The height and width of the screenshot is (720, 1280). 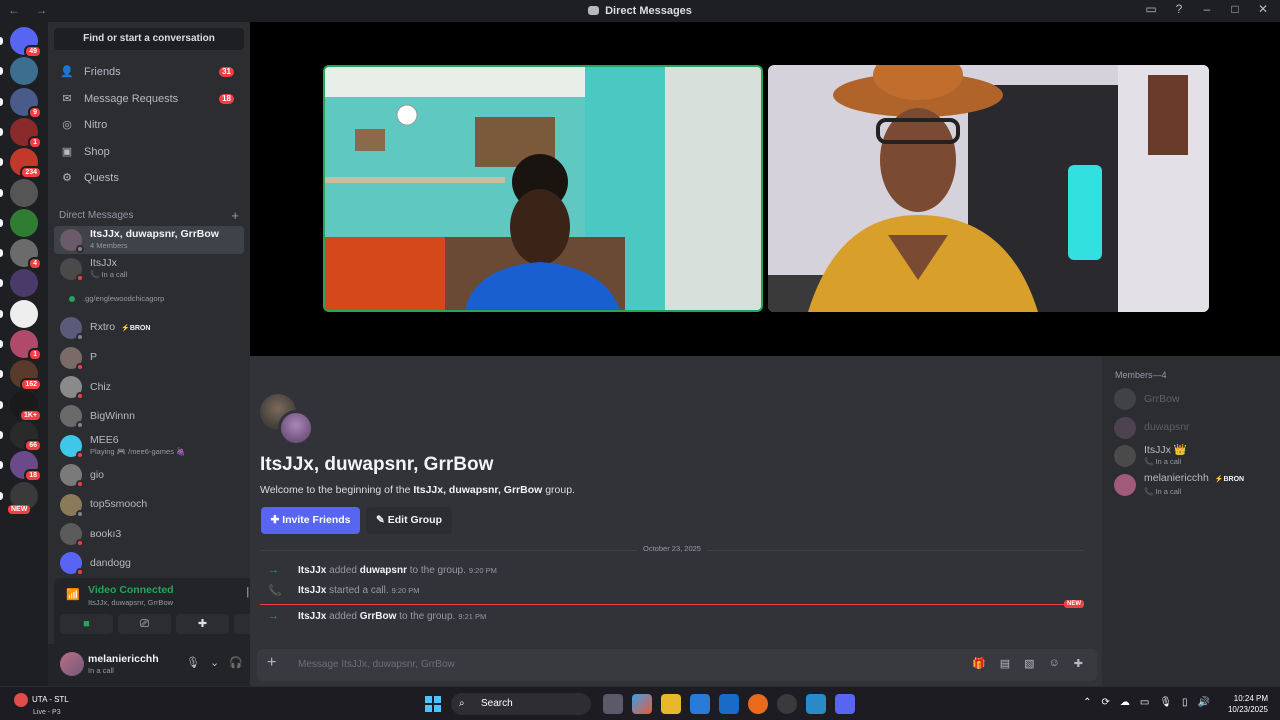 What do you see at coordinates (376, 664) in the screenshot?
I see `message-input: Message ItsJJx, duwapsnr, GrrBow` at bounding box center [376, 664].